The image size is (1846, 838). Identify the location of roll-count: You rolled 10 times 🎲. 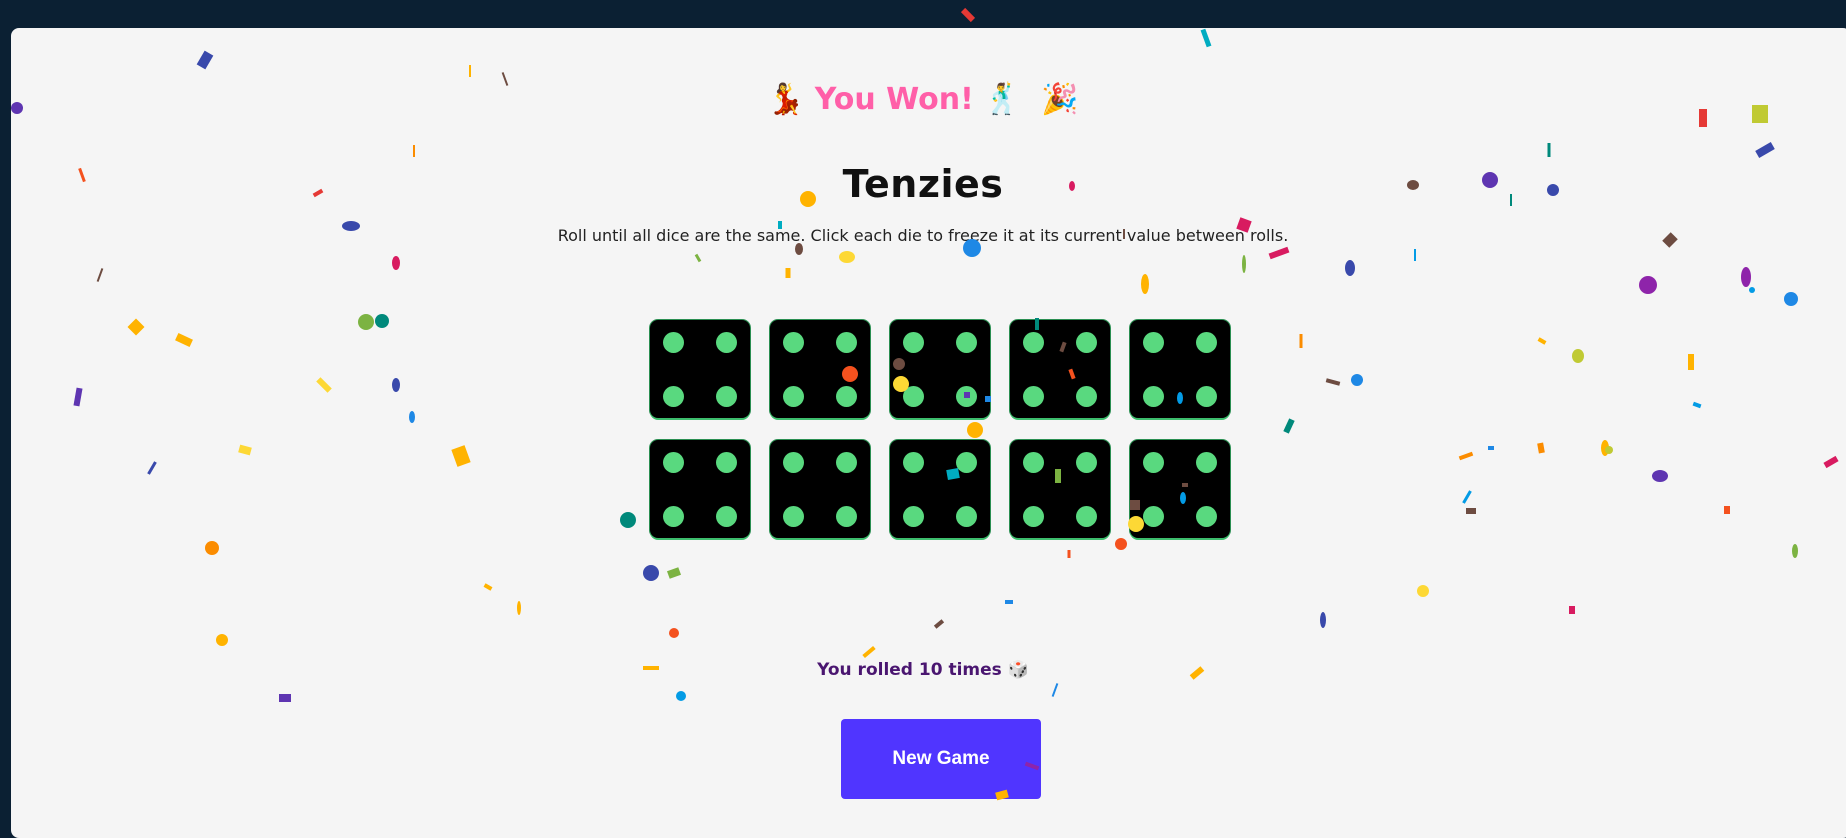
(923, 670).